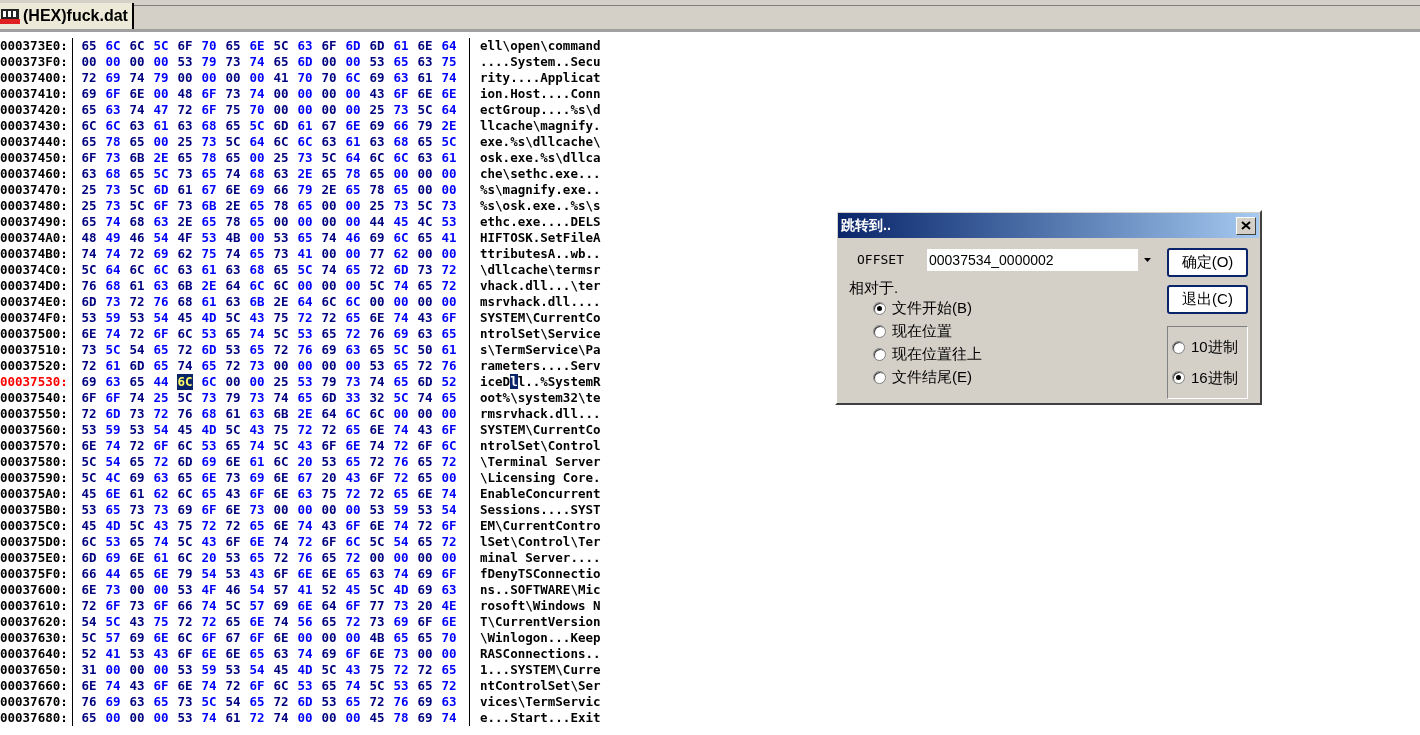 The image size is (1420, 735). I want to click on ascii-text: ethc.exe....DELS, so click(540, 222).